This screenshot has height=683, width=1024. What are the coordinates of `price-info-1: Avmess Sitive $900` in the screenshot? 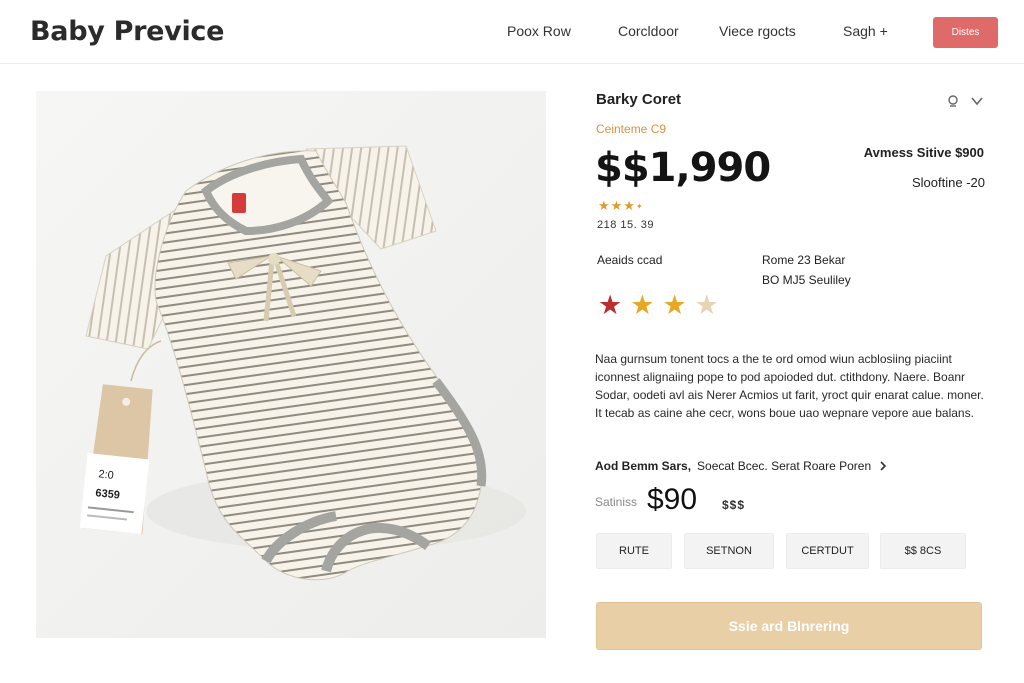 It's located at (923, 152).